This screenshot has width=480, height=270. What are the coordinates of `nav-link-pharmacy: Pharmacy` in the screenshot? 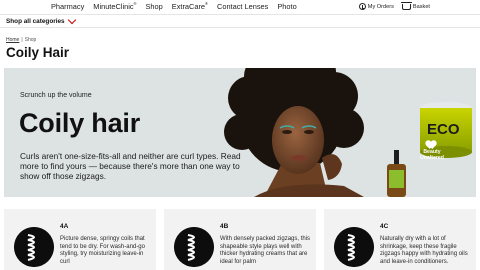 It's located at (67, 6).